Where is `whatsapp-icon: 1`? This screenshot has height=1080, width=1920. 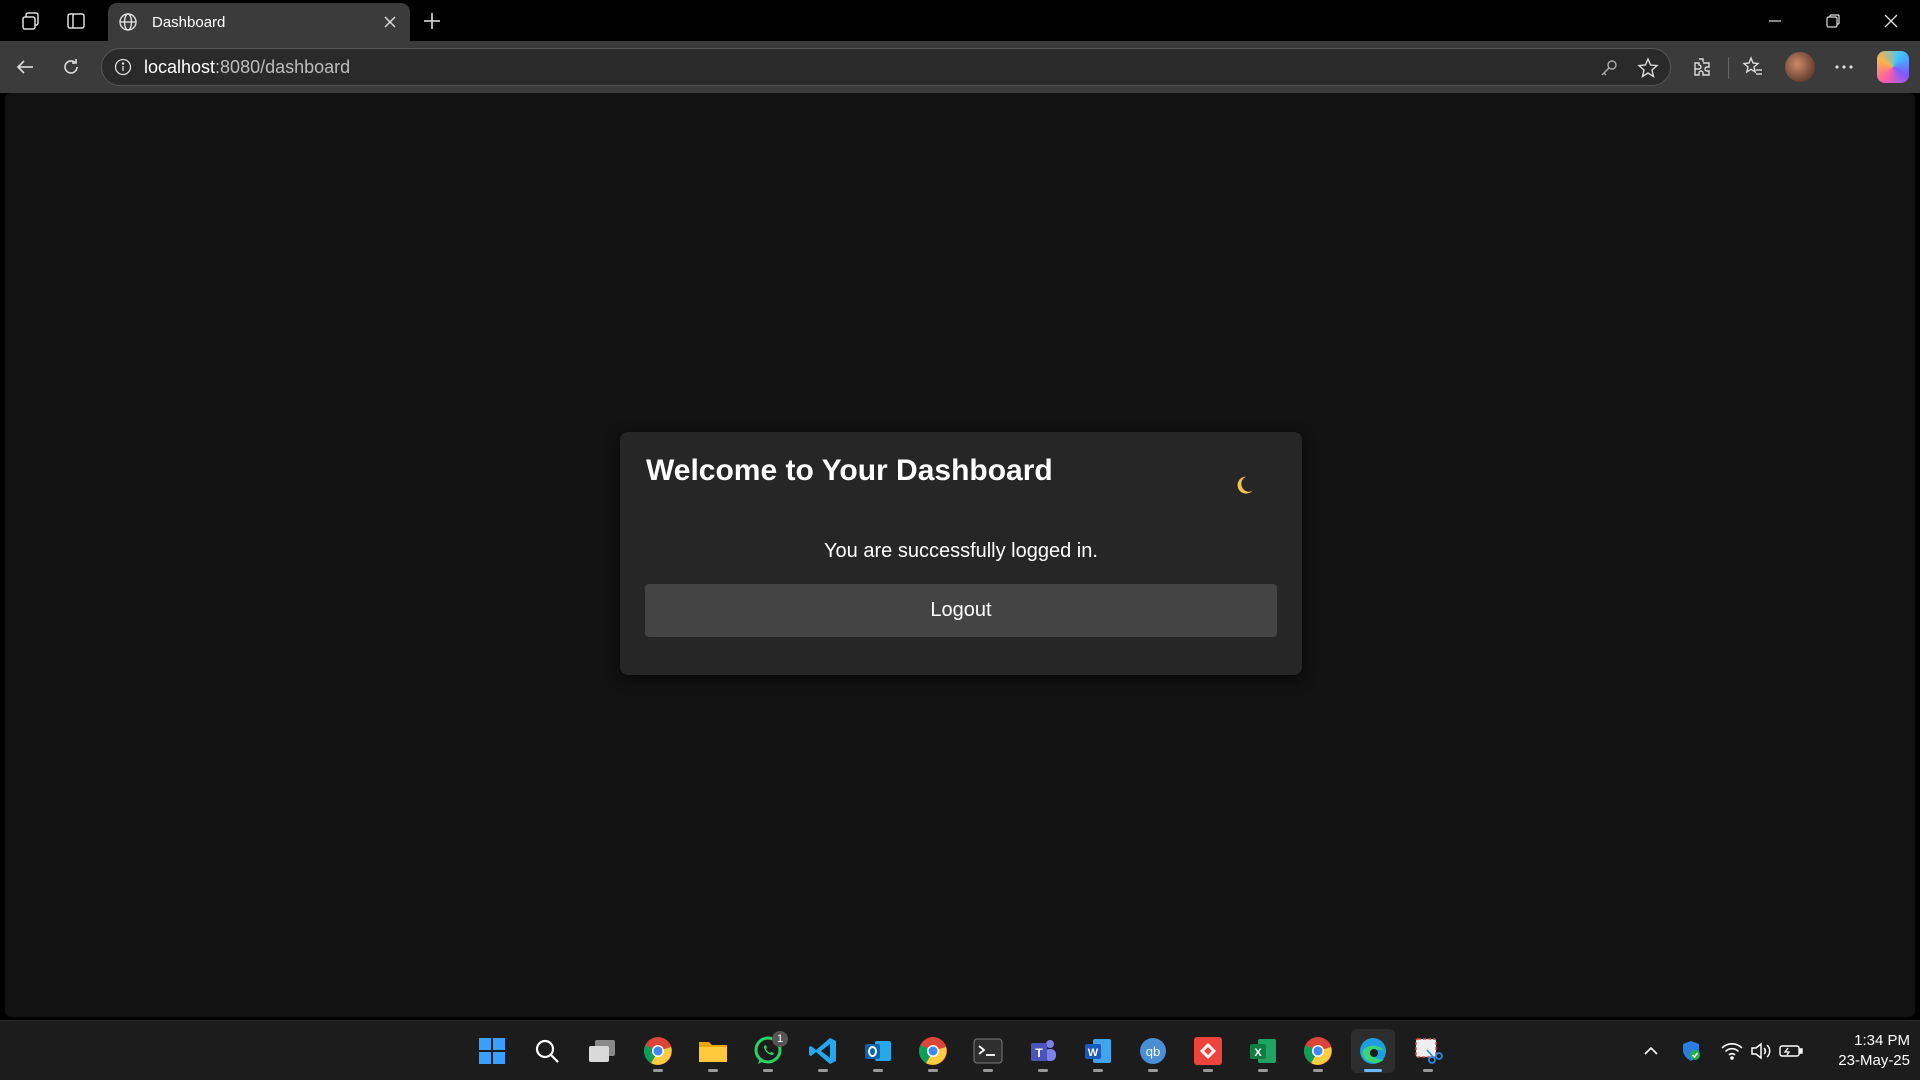 whatsapp-icon: 1 is located at coordinates (768, 1051).